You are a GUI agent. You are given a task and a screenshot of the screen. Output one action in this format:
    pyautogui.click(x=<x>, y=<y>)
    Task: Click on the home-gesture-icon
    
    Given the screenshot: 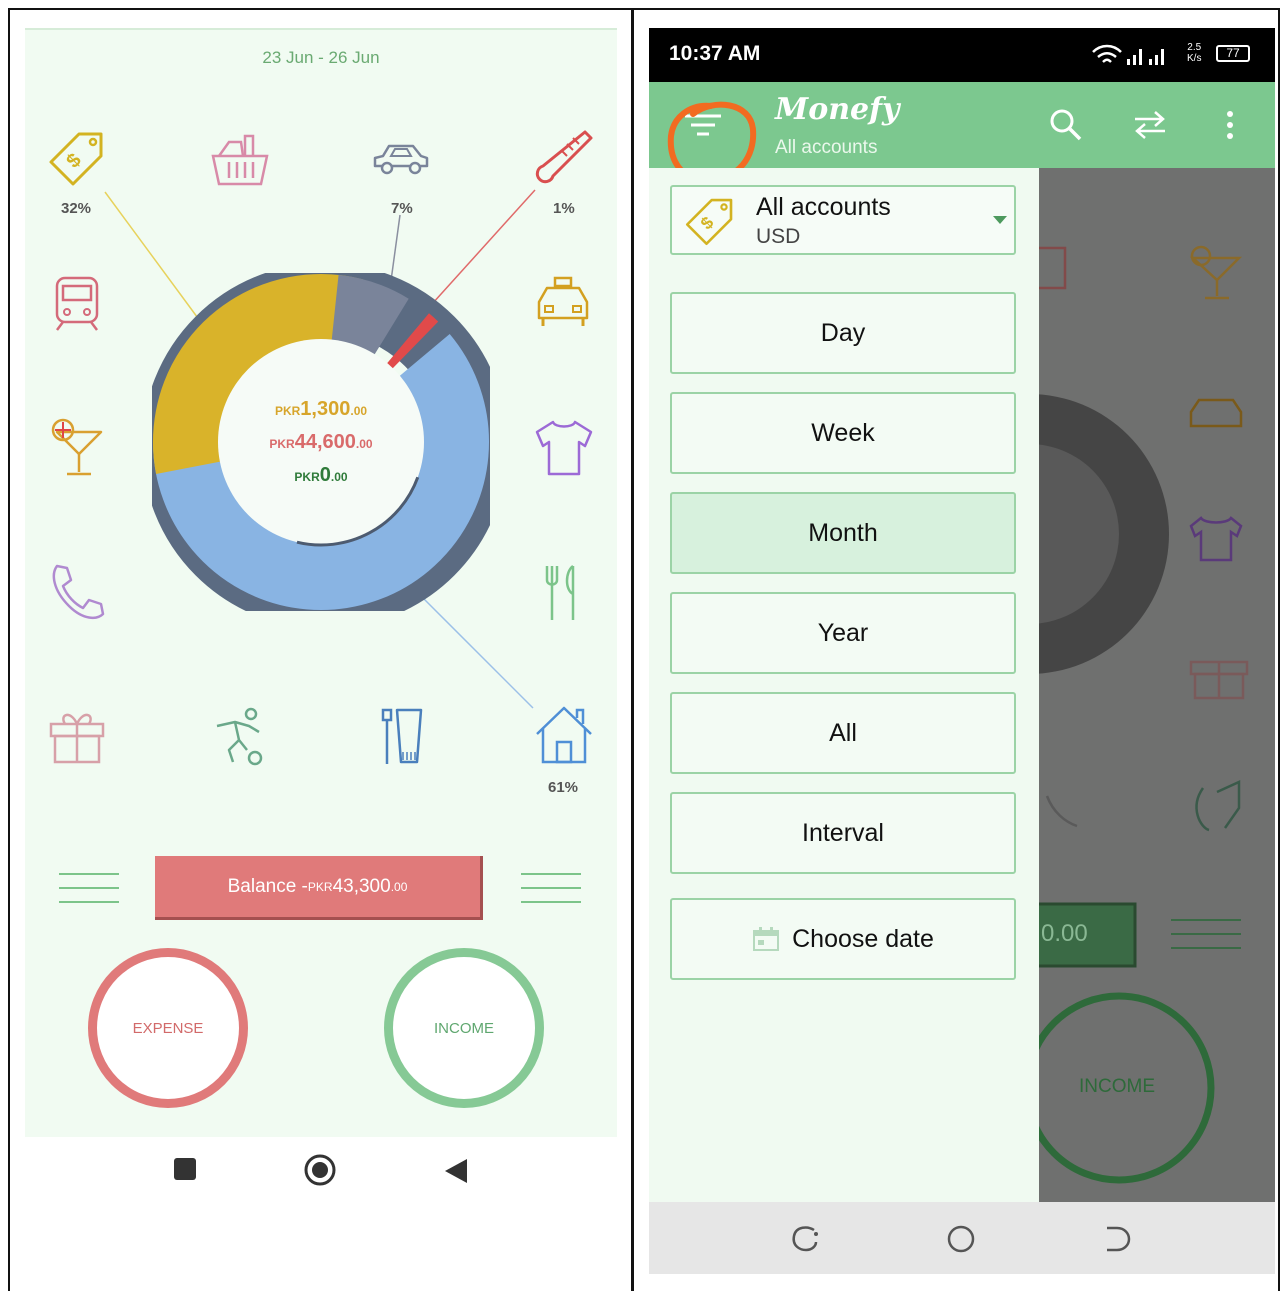 What is the action you would take?
    pyautogui.click(x=961, y=1239)
    